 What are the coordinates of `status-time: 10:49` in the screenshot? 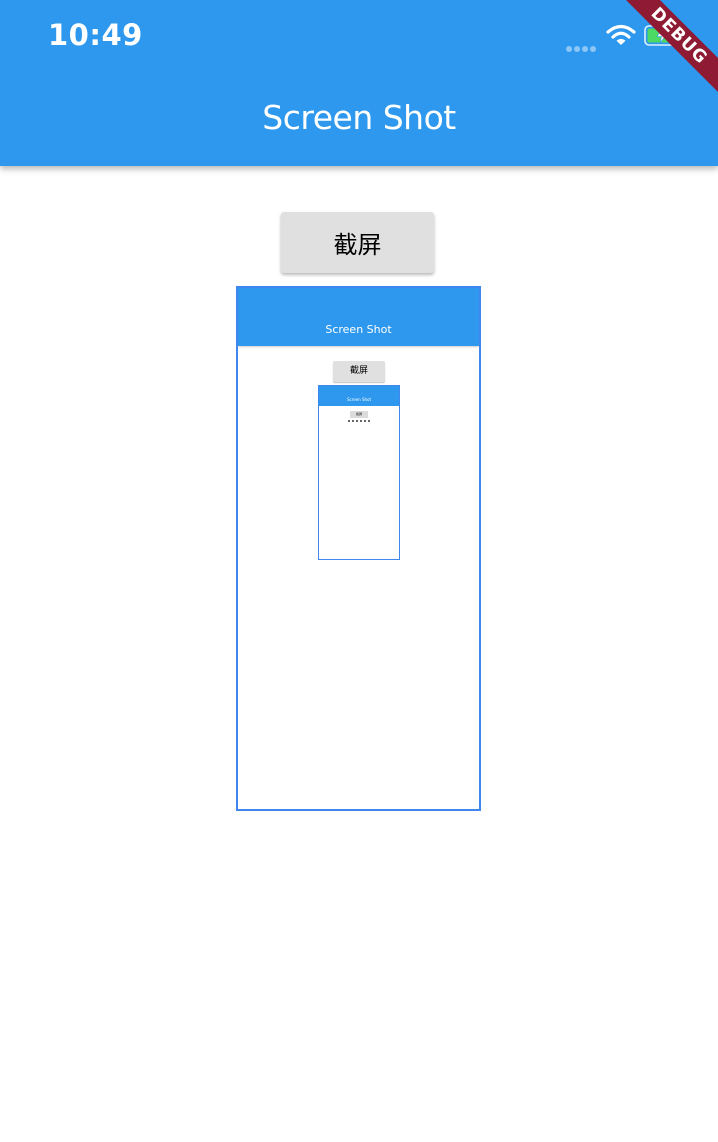 It's located at (95, 35).